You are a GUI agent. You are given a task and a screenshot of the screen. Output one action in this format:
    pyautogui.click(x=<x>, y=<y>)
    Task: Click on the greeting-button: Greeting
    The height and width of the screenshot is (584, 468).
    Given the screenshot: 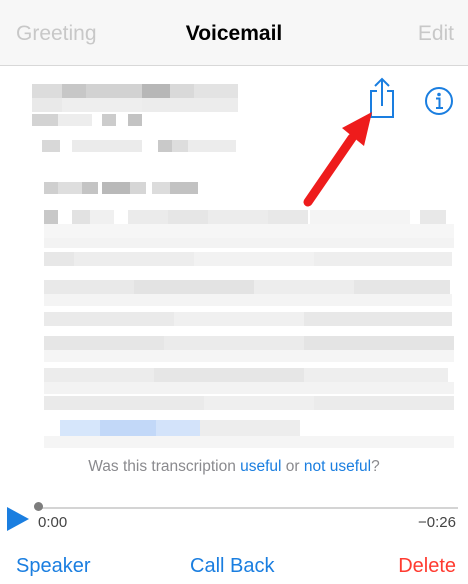 What is the action you would take?
    pyautogui.click(x=56, y=34)
    